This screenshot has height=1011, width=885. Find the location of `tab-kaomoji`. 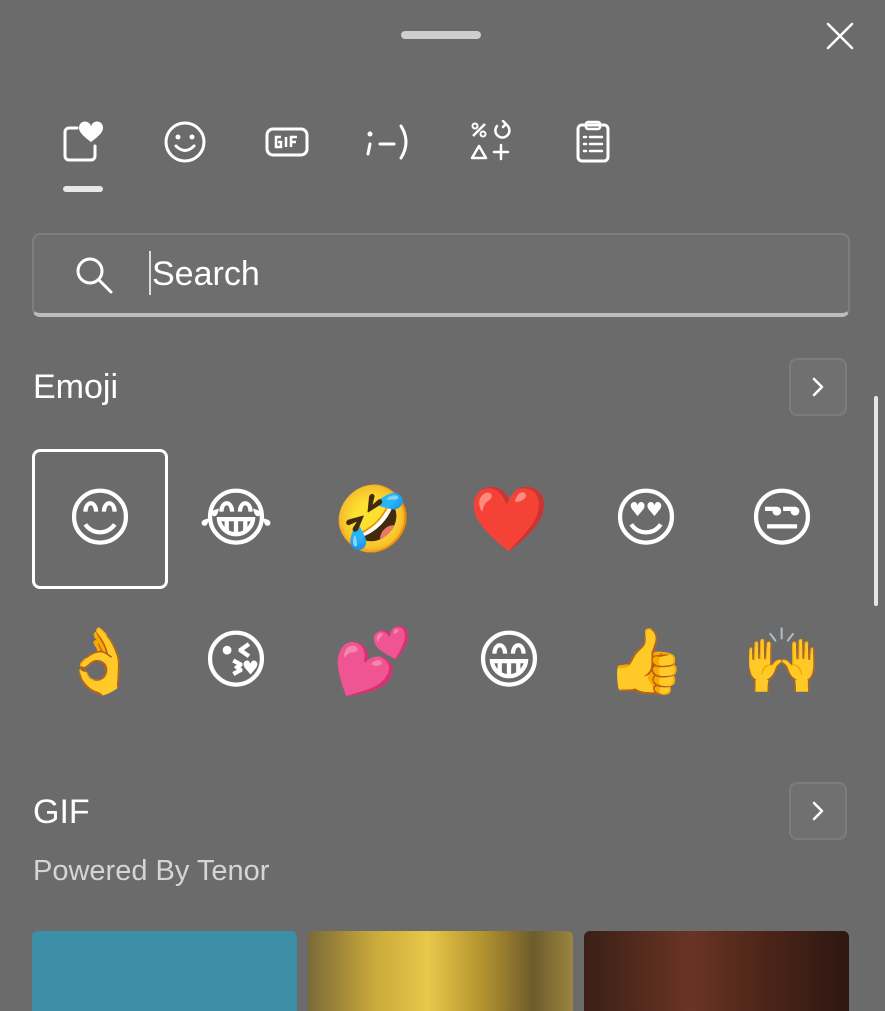

tab-kaomoji is located at coordinates (389, 142).